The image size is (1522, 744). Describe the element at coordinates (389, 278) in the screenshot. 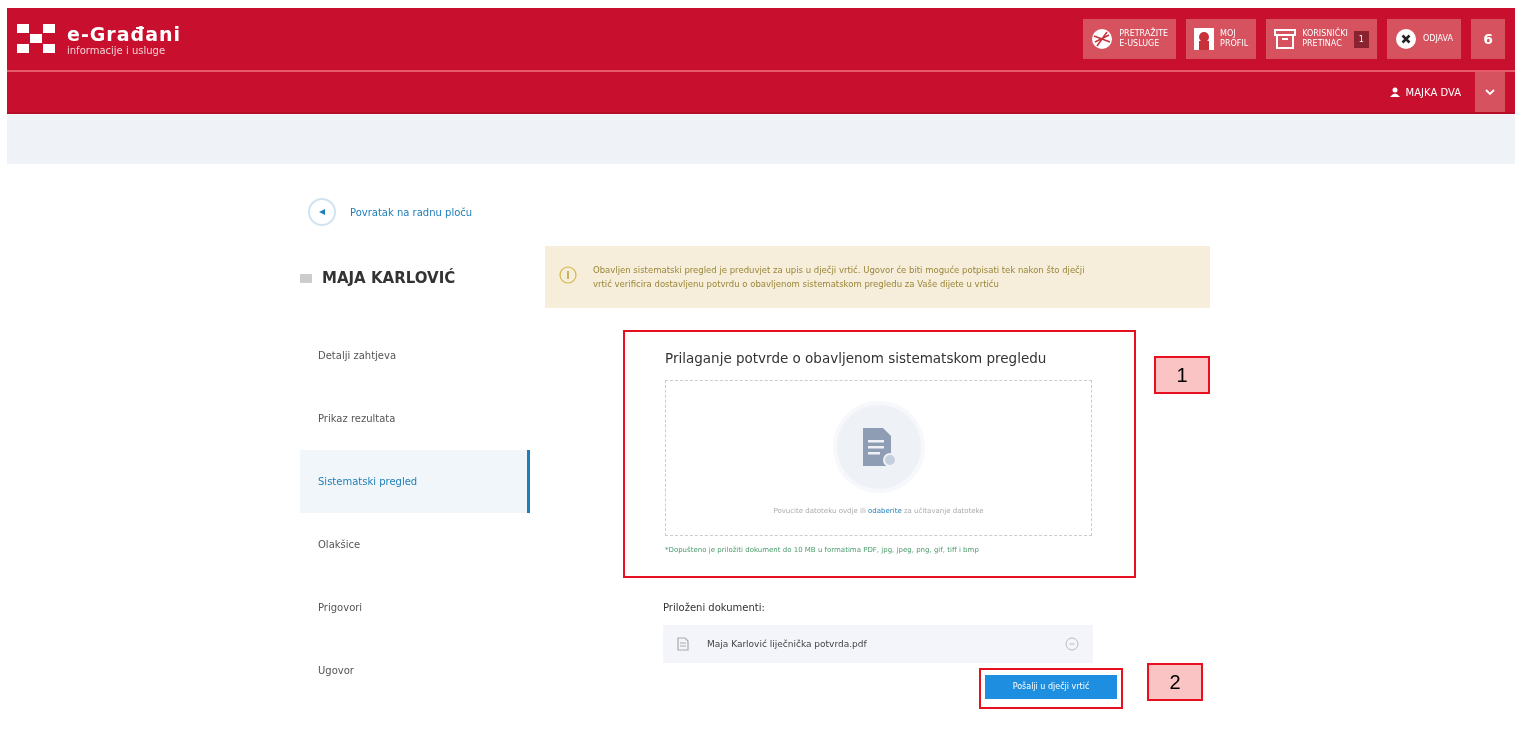

I see `person-name: MAJA KARLOVIĆ` at that location.